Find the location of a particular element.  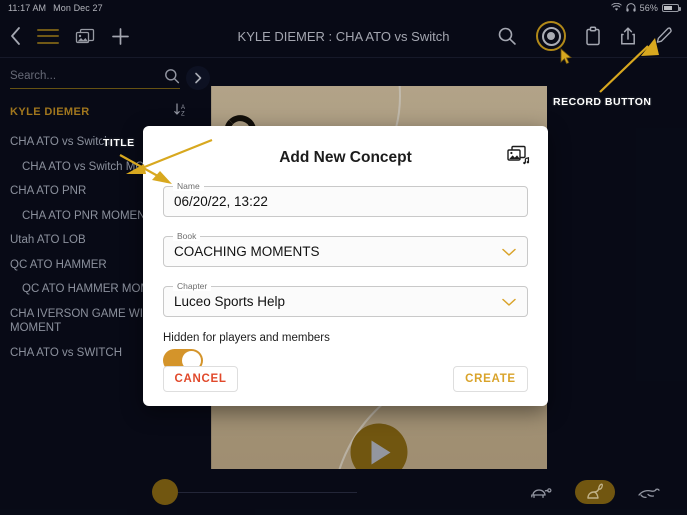

book-select-value: COACHING MOMENTS is located at coordinates (247, 251).